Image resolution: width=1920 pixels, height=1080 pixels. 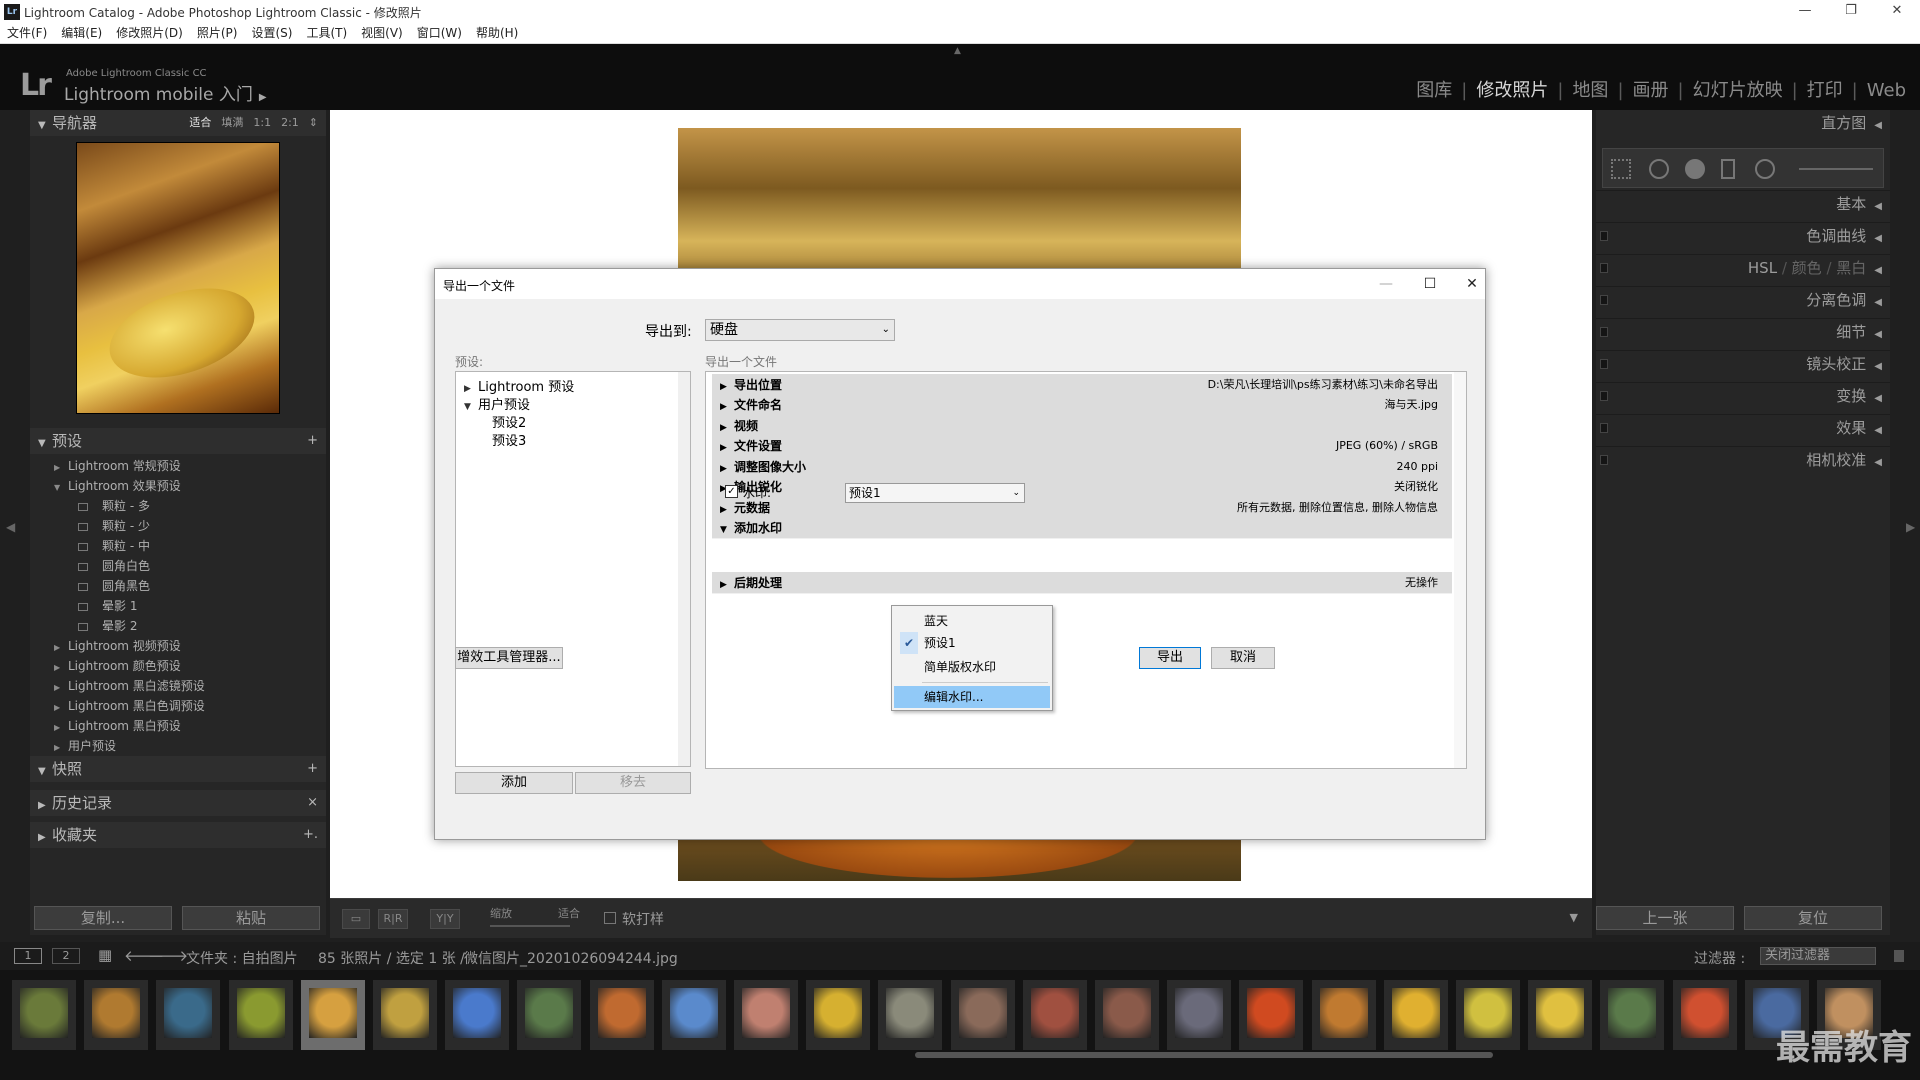 I want to click on presets-header: ▼ 预设 +, so click(x=178, y=441).